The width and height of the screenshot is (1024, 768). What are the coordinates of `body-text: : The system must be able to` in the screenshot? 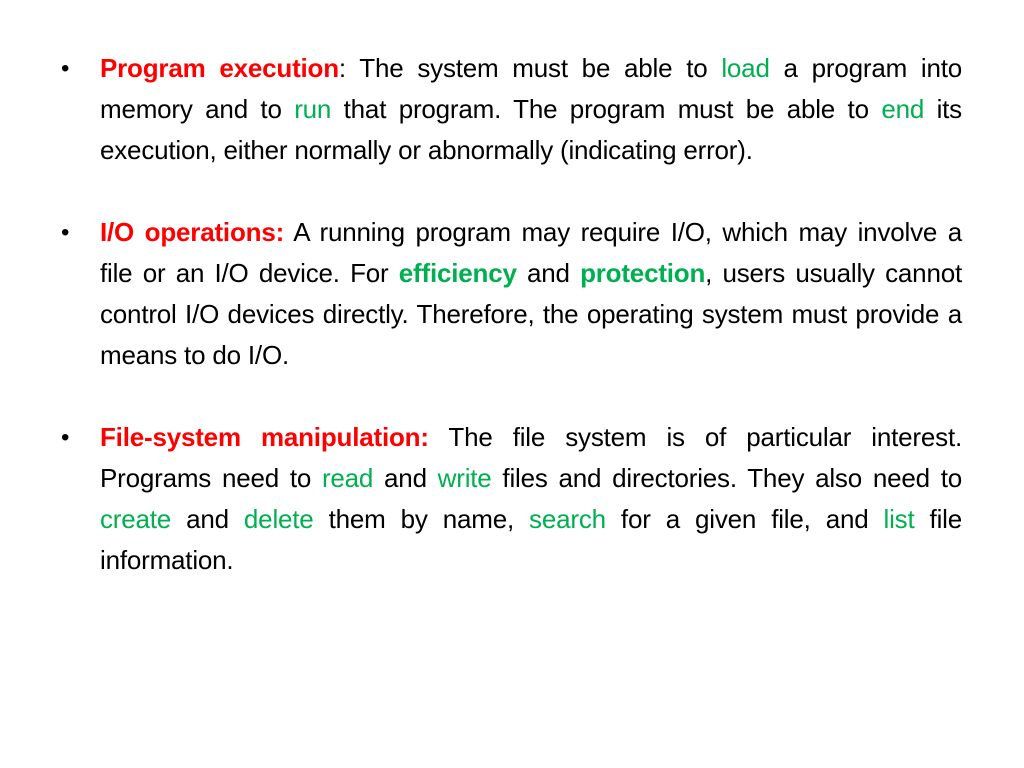 It's located at (530, 68).